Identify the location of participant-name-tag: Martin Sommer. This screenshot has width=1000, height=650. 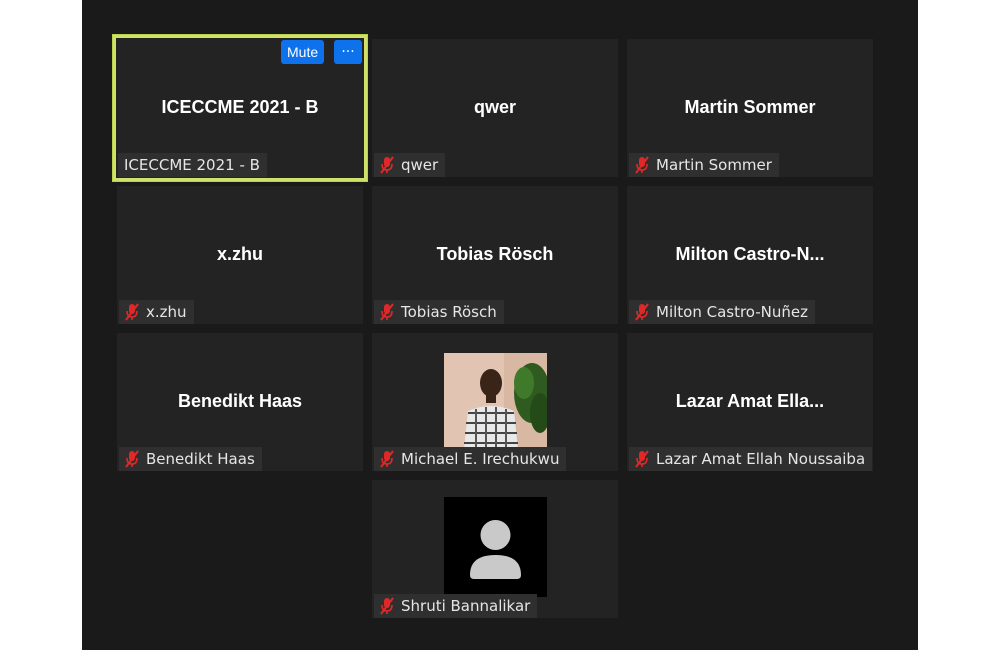
(704, 165).